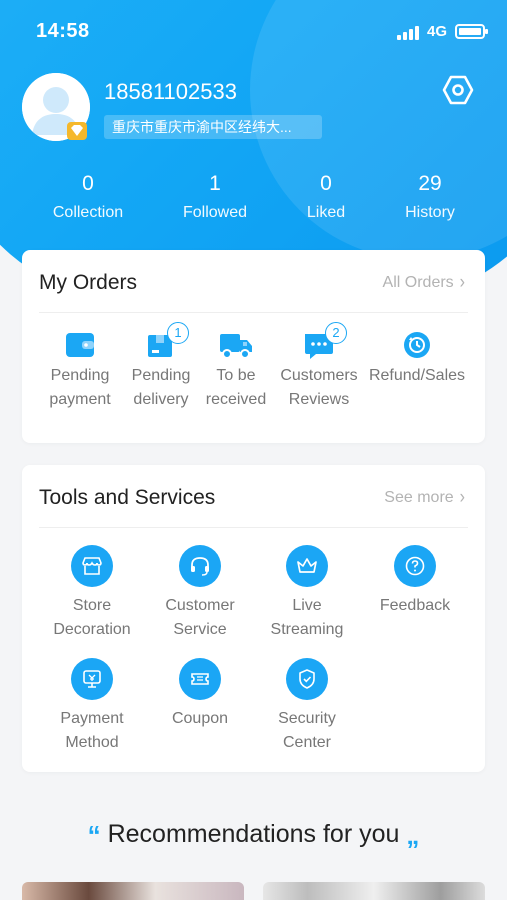 This screenshot has height=900, width=507. Describe the element at coordinates (319, 399) in the screenshot. I see `order-label-line2: Reviews` at that location.